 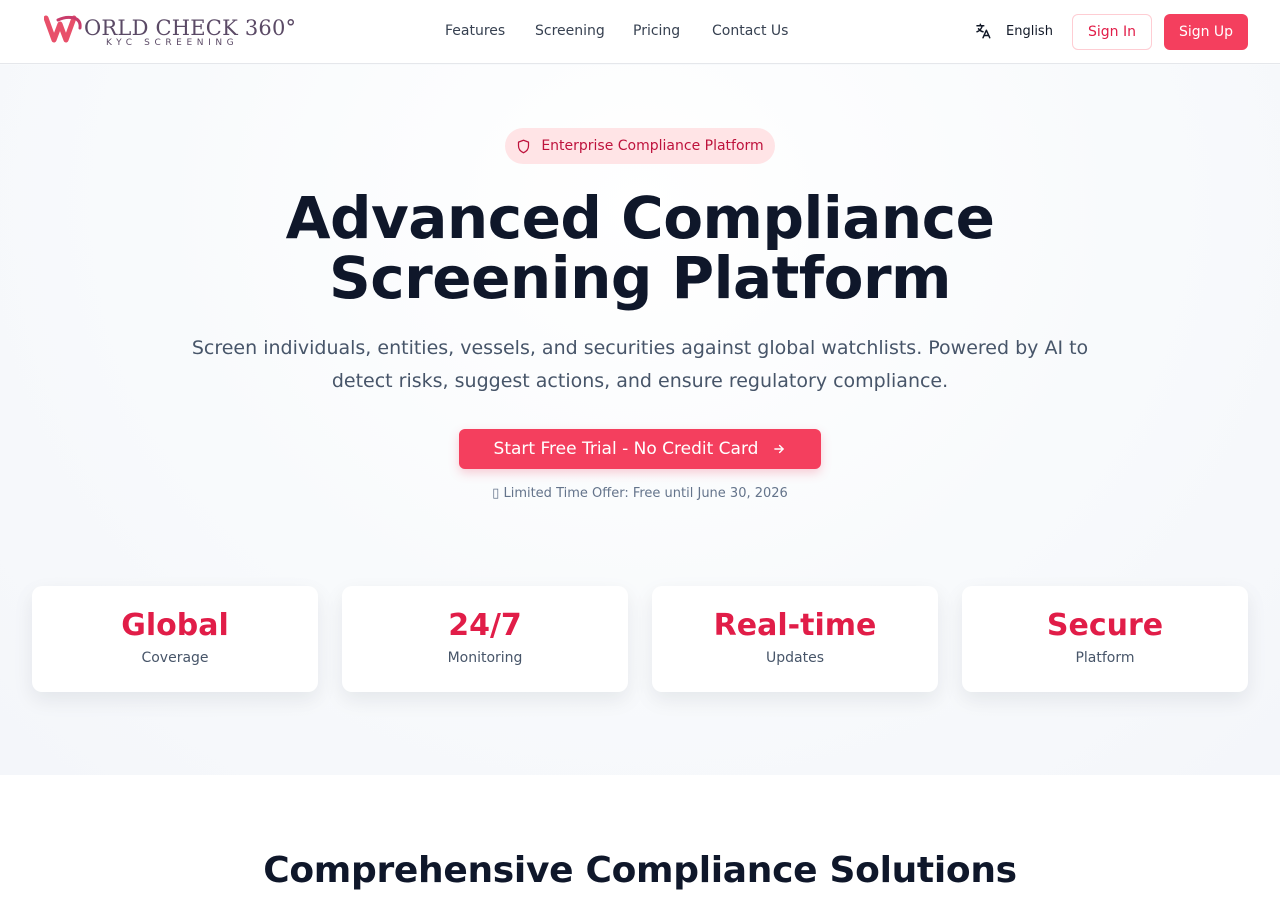 I want to click on hero-title: Advanced Compliance Screening Platform, so click(x=640, y=248).